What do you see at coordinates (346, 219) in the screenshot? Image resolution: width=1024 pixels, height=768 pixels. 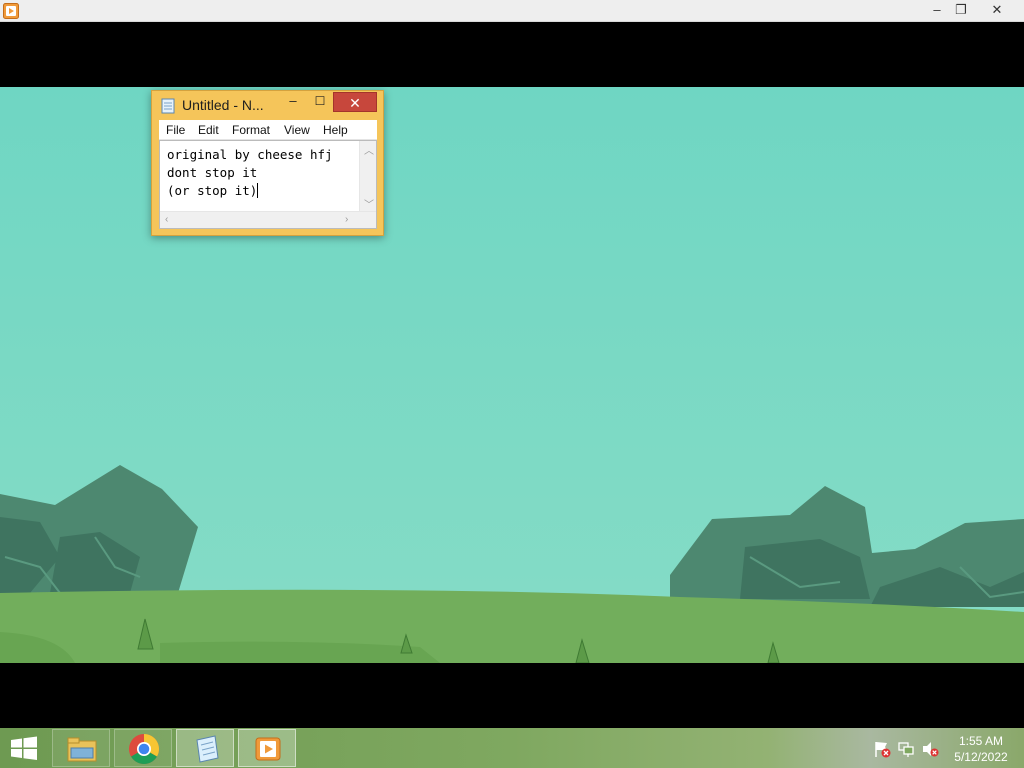 I see `scroll-right-icon: ›` at bounding box center [346, 219].